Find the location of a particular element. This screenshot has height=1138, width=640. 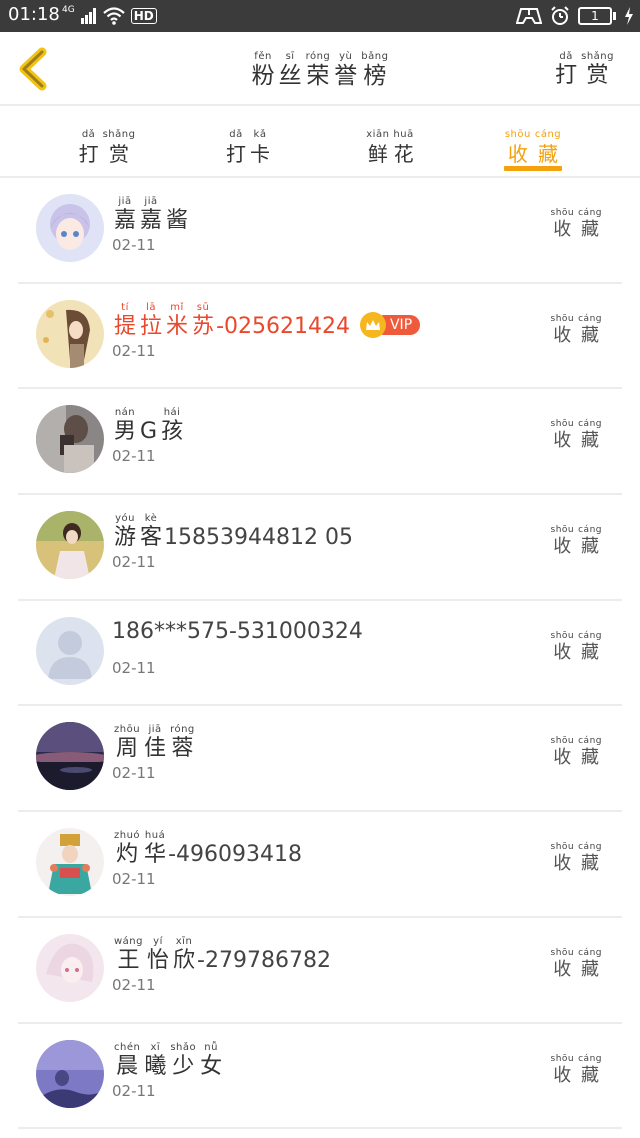

app-header: fěn 粉 sī 丝 róng 荣 yù 誉 bǎng 榜 dǎ 打 shǎng 赏 is located at coordinates (320, 69).